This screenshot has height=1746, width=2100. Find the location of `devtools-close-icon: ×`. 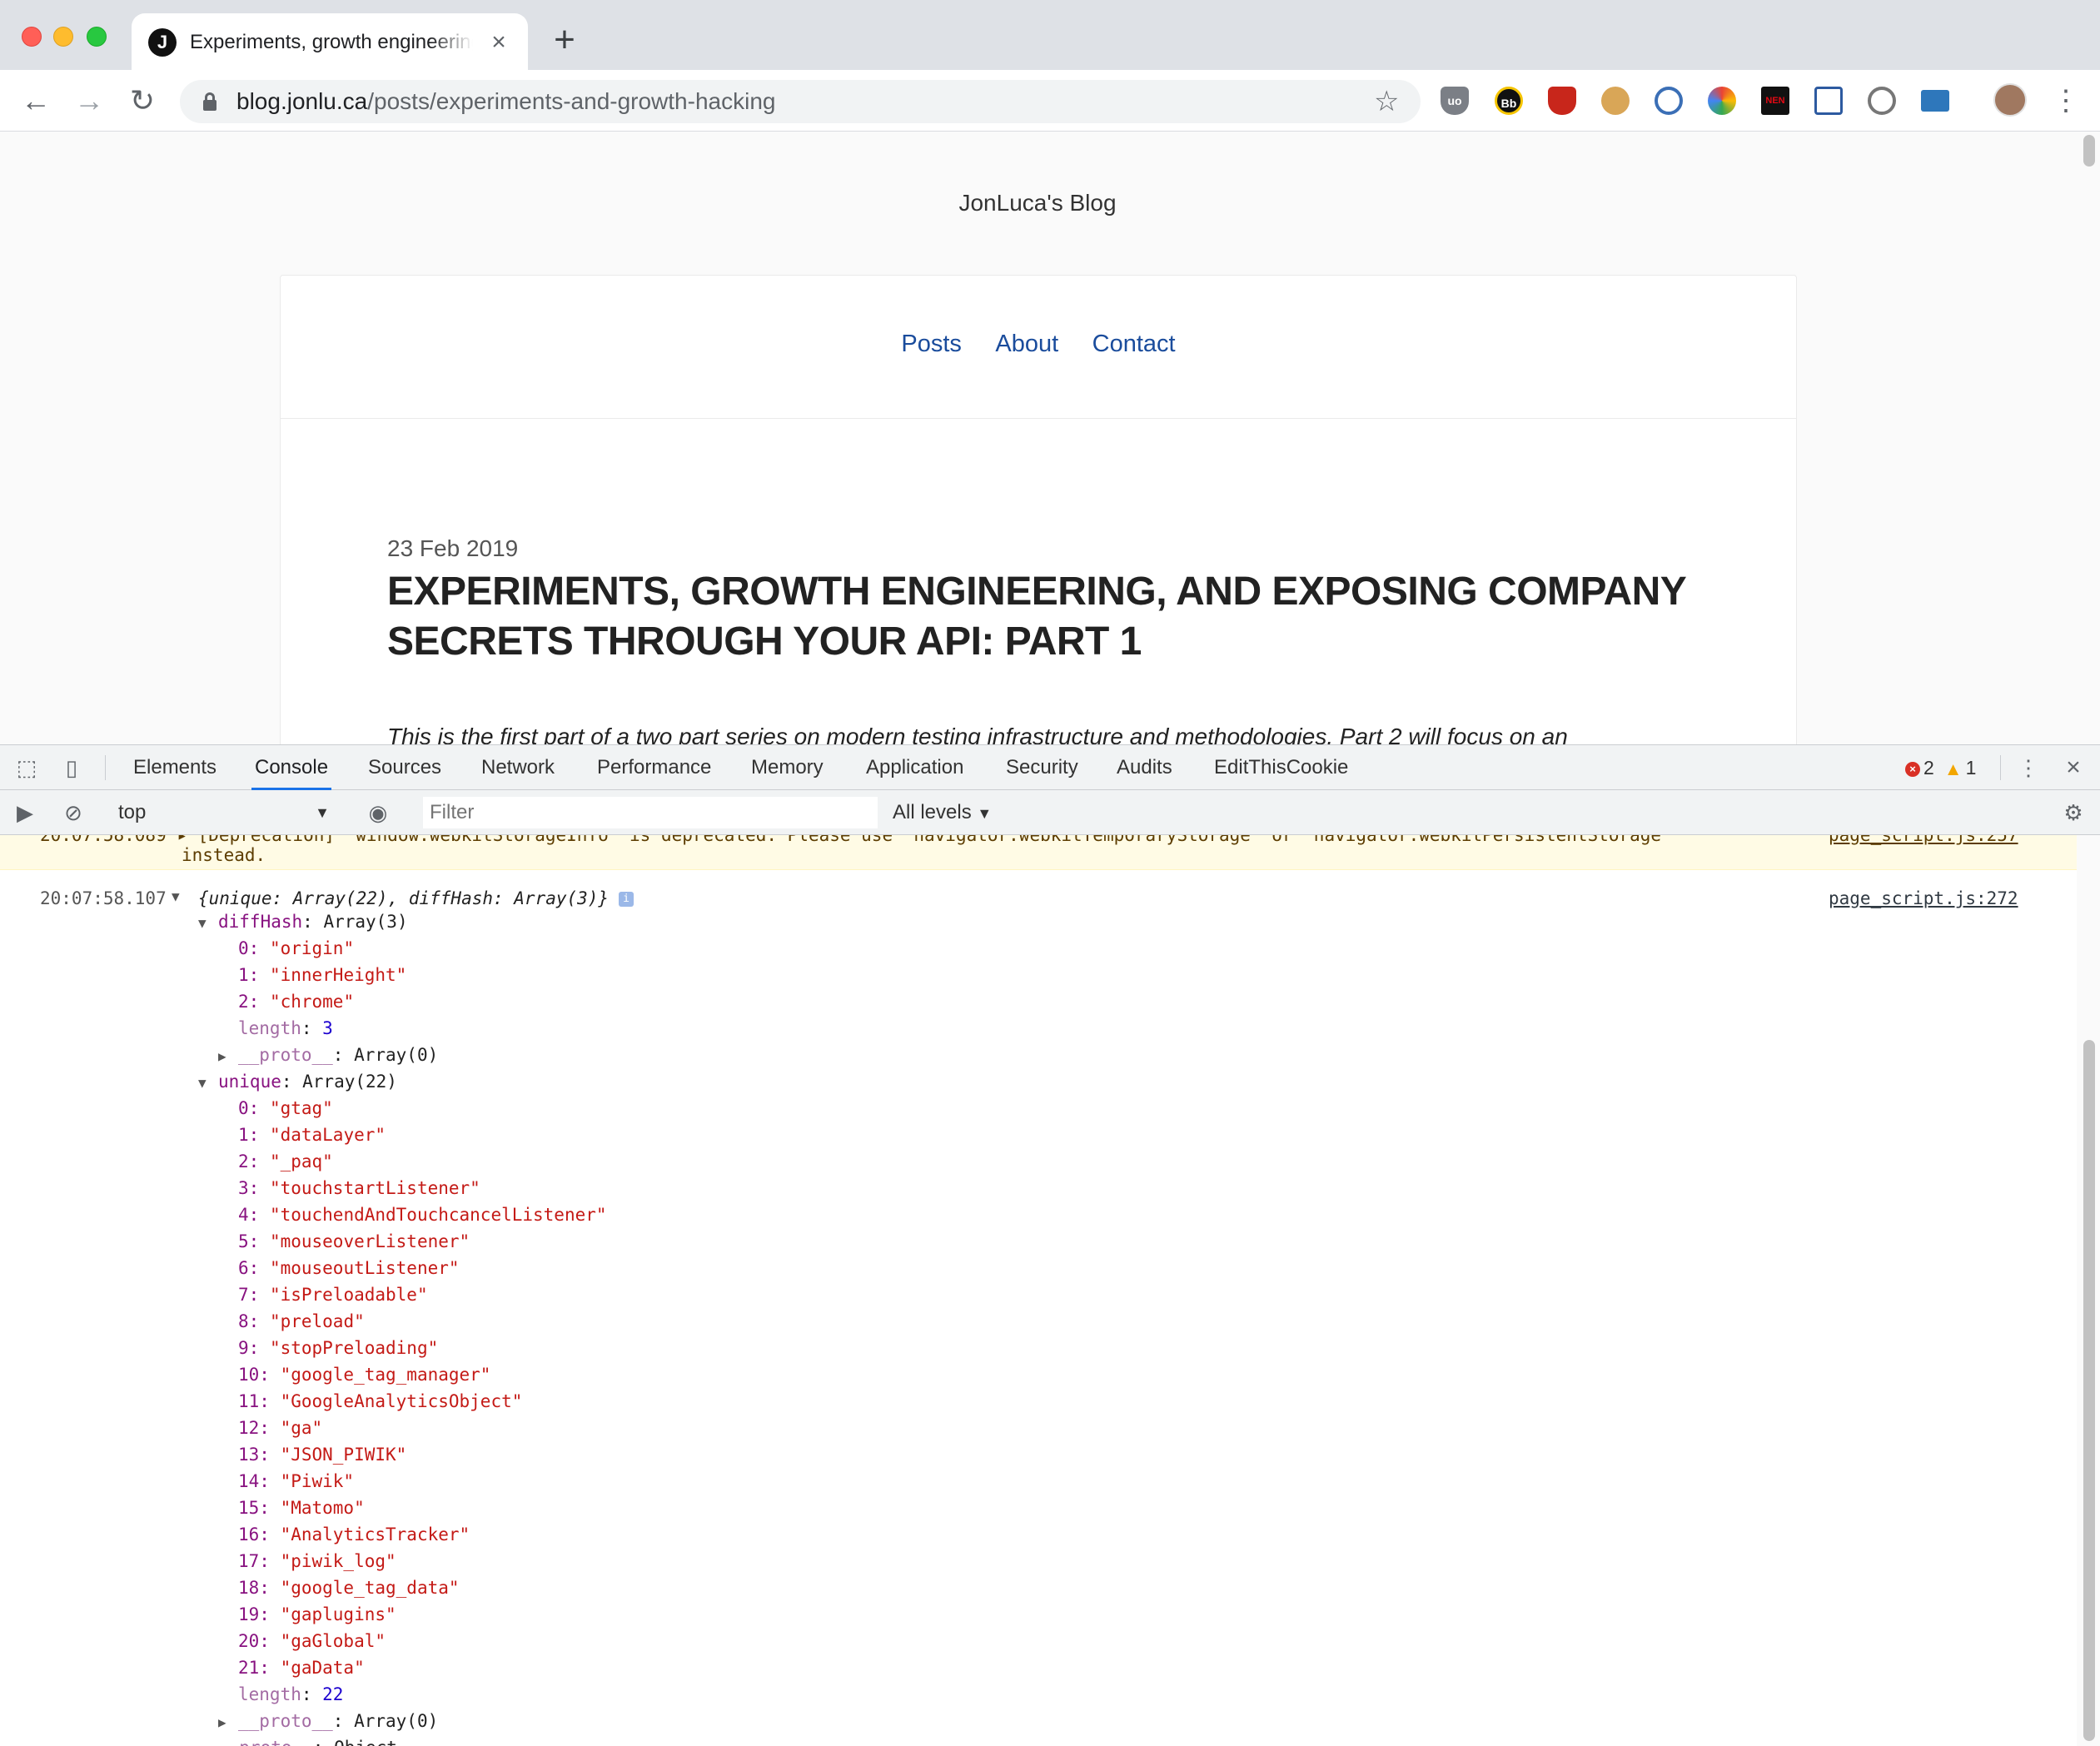

devtools-close-icon: × is located at coordinates (2073, 767).